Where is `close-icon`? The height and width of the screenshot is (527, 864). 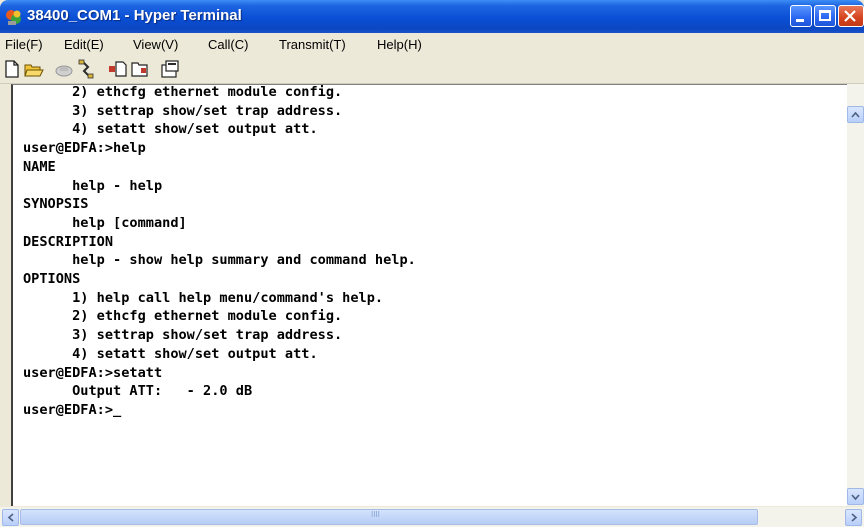 close-icon is located at coordinates (850, 16).